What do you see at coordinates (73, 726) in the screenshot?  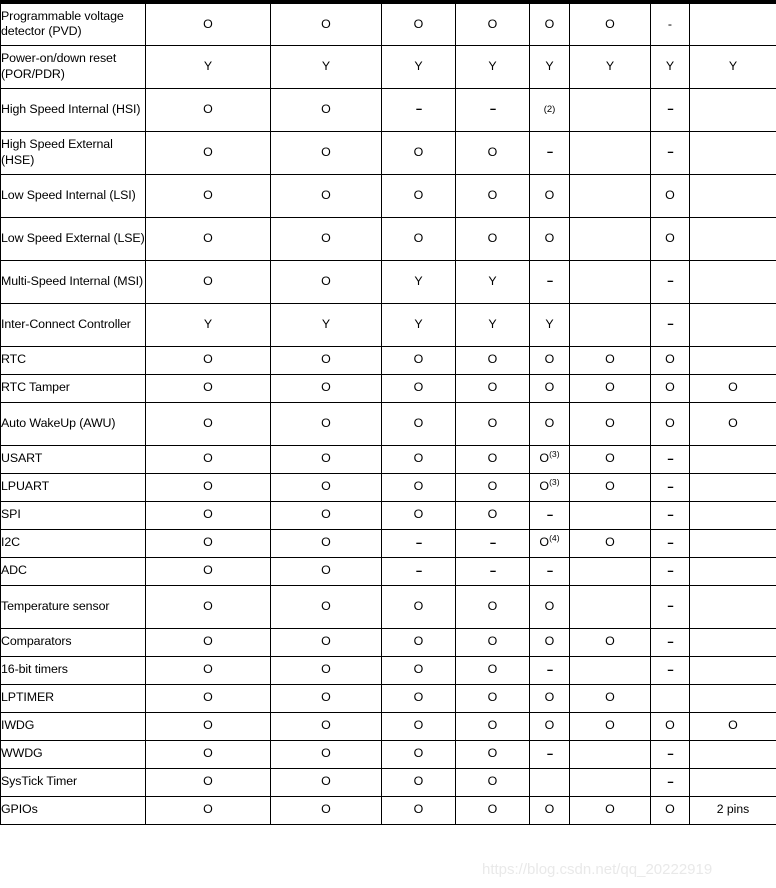 I see `feature-label: IWDG` at bounding box center [73, 726].